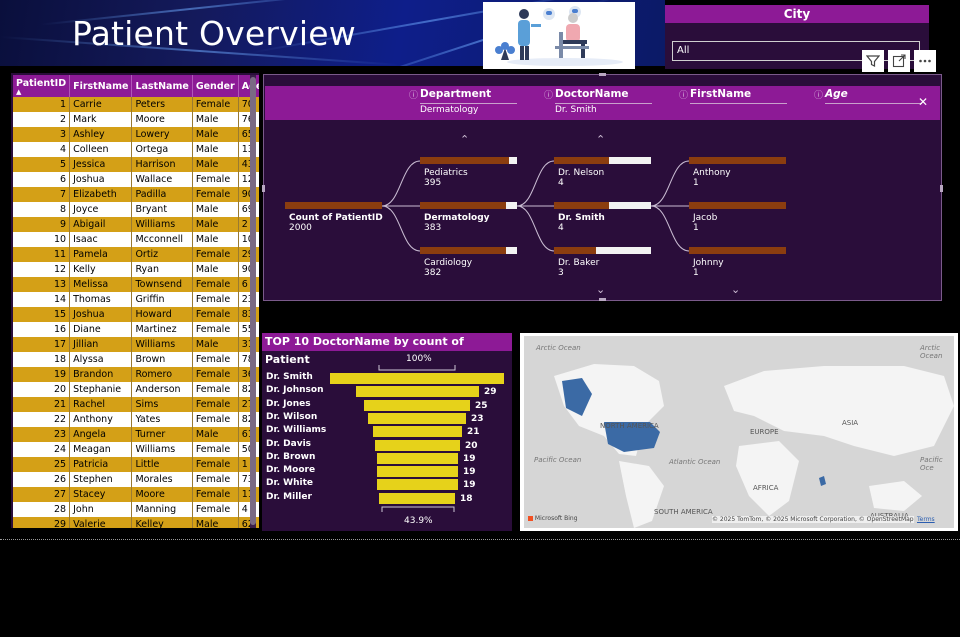 Image resolution: width=960 pixels, height=637 pixels. Describe the element at coordinates (42, 299) in the screenshot. I see `table-cell-patientid: 14` at that location.